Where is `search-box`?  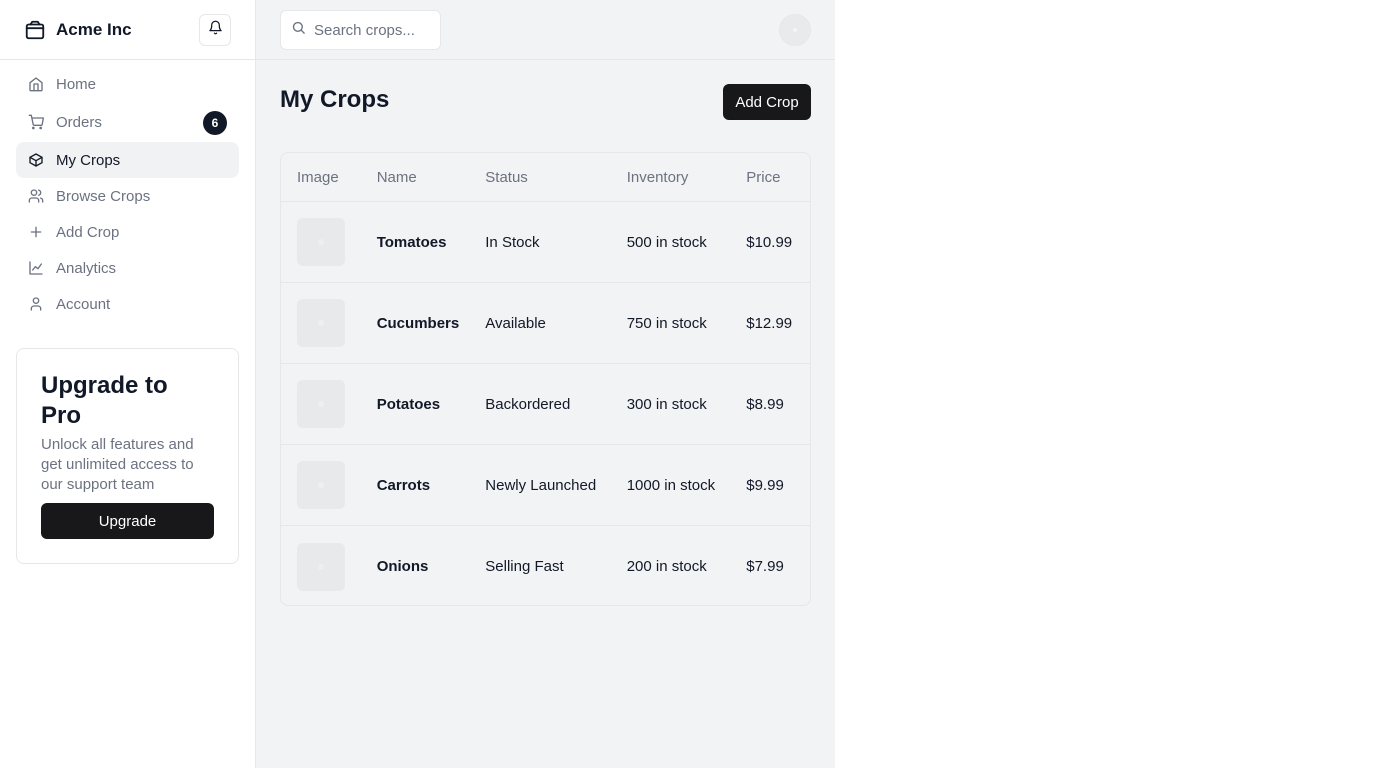 search-box is located at coordinates (360, 30).